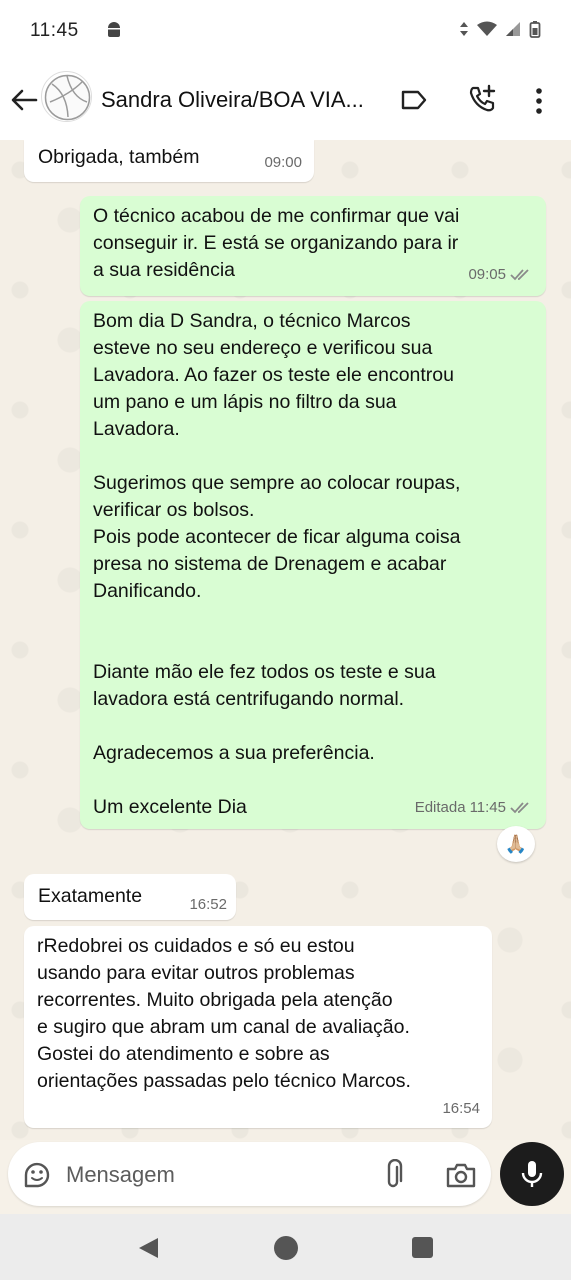 The height and width of the screenshot is (1280, 571). I want to click on message-meta: Editada 11:45, so click(473, 807).